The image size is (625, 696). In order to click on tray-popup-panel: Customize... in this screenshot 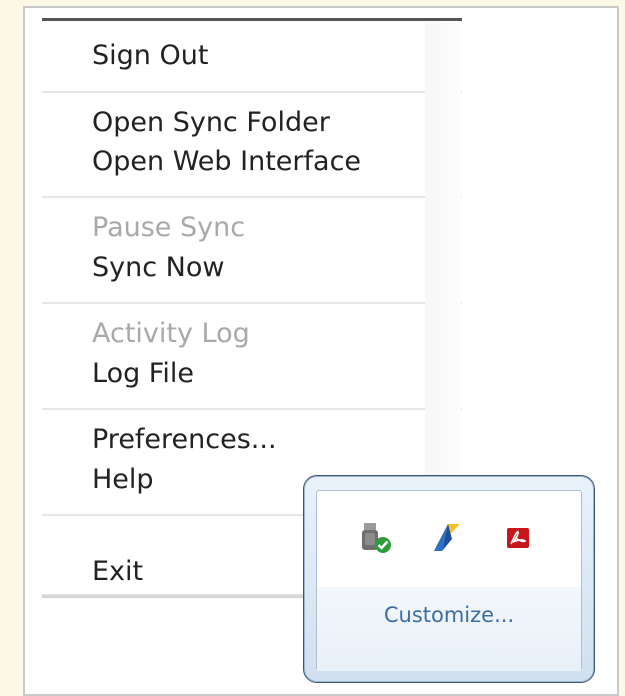, I will do `click(449, 580)`.